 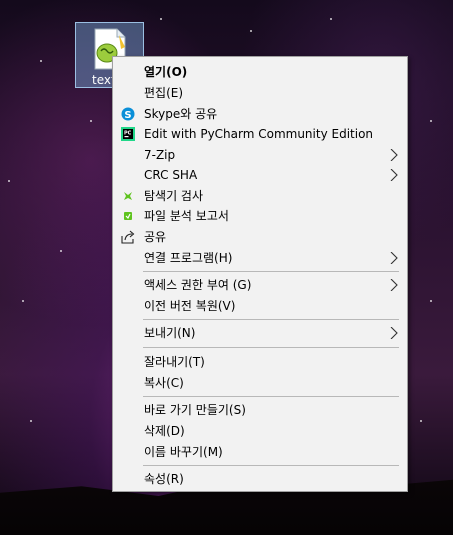 I want to click on menu-item-give-access: 액세스 권한 부여 (G), so click(x=260, y=285).